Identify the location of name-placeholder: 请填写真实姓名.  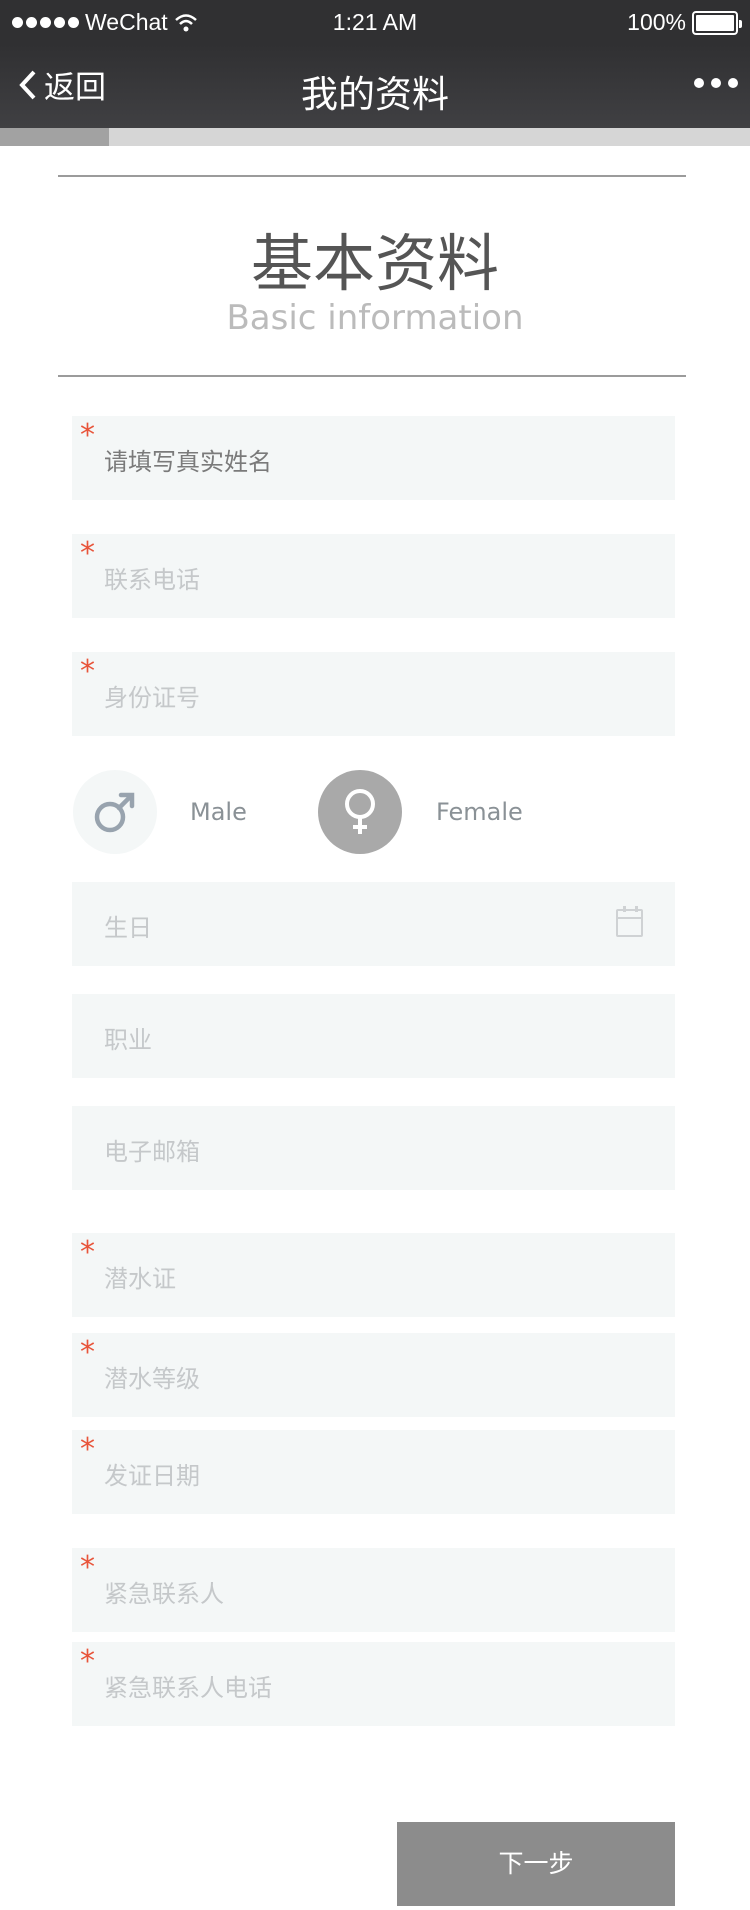
(188, 462).